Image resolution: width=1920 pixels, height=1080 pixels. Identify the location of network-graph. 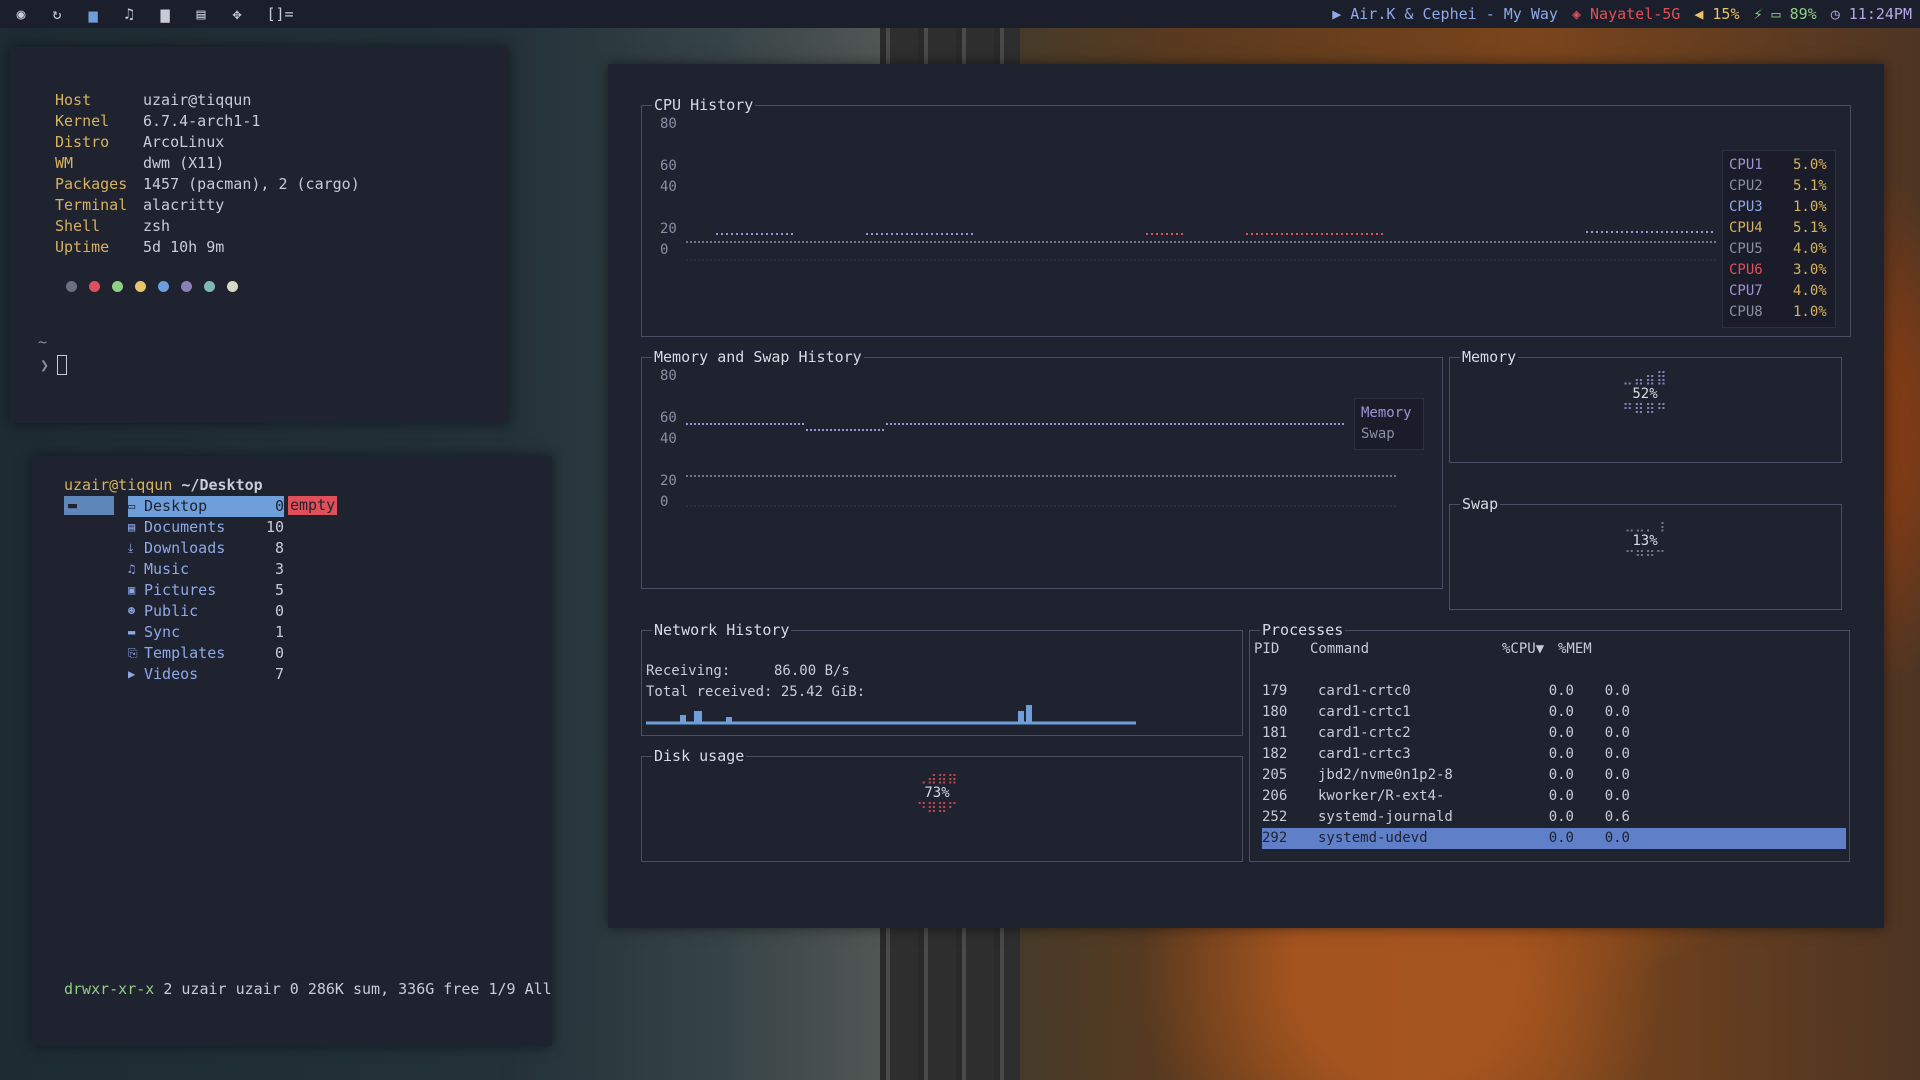
(891, 715).